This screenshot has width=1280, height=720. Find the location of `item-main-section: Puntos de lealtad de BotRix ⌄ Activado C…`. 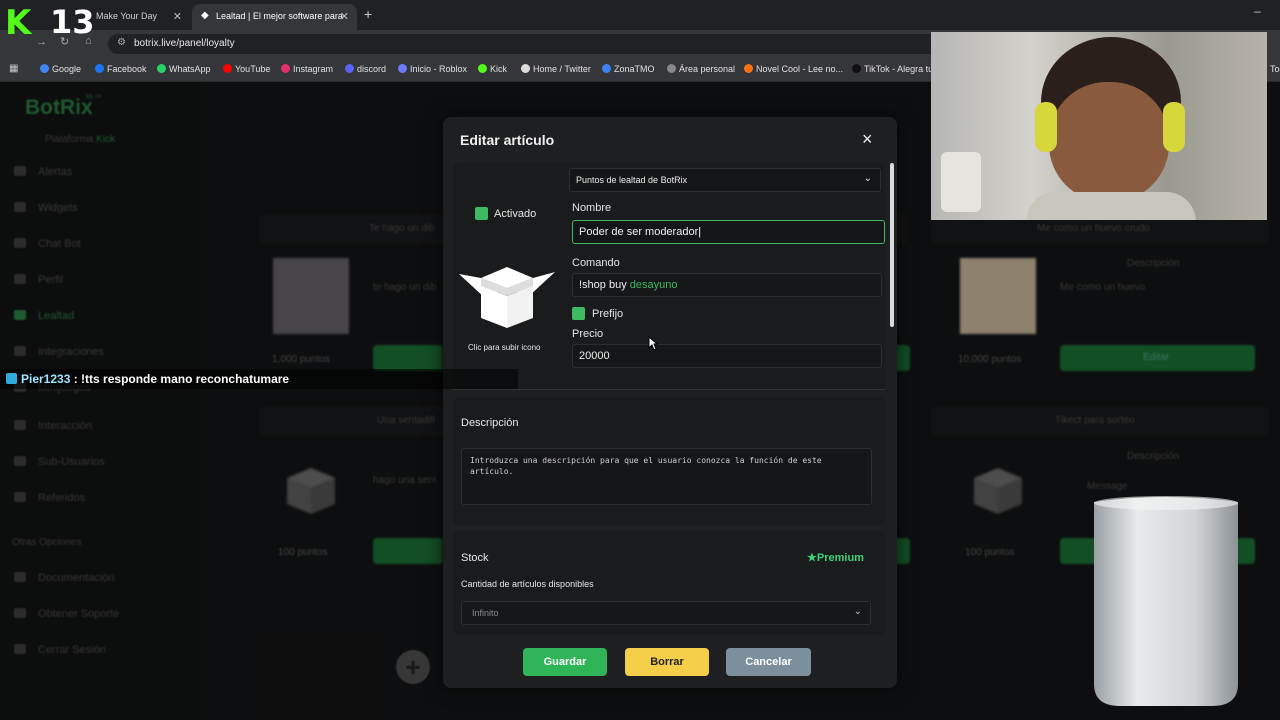

item-main-section: Puntos de lealtad de BotRix ⌄ Activado C… is located at coordinates (669, 276).